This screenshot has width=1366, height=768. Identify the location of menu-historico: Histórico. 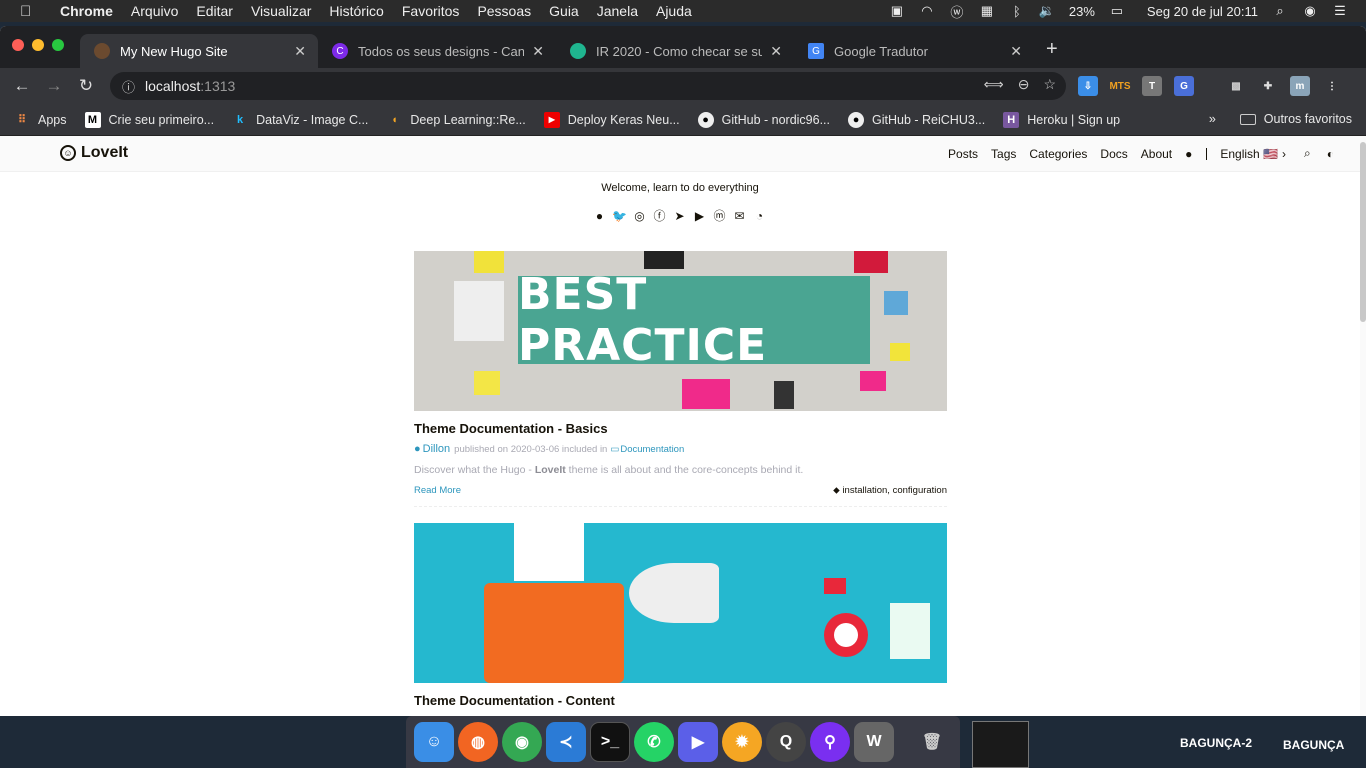
(356, 11).